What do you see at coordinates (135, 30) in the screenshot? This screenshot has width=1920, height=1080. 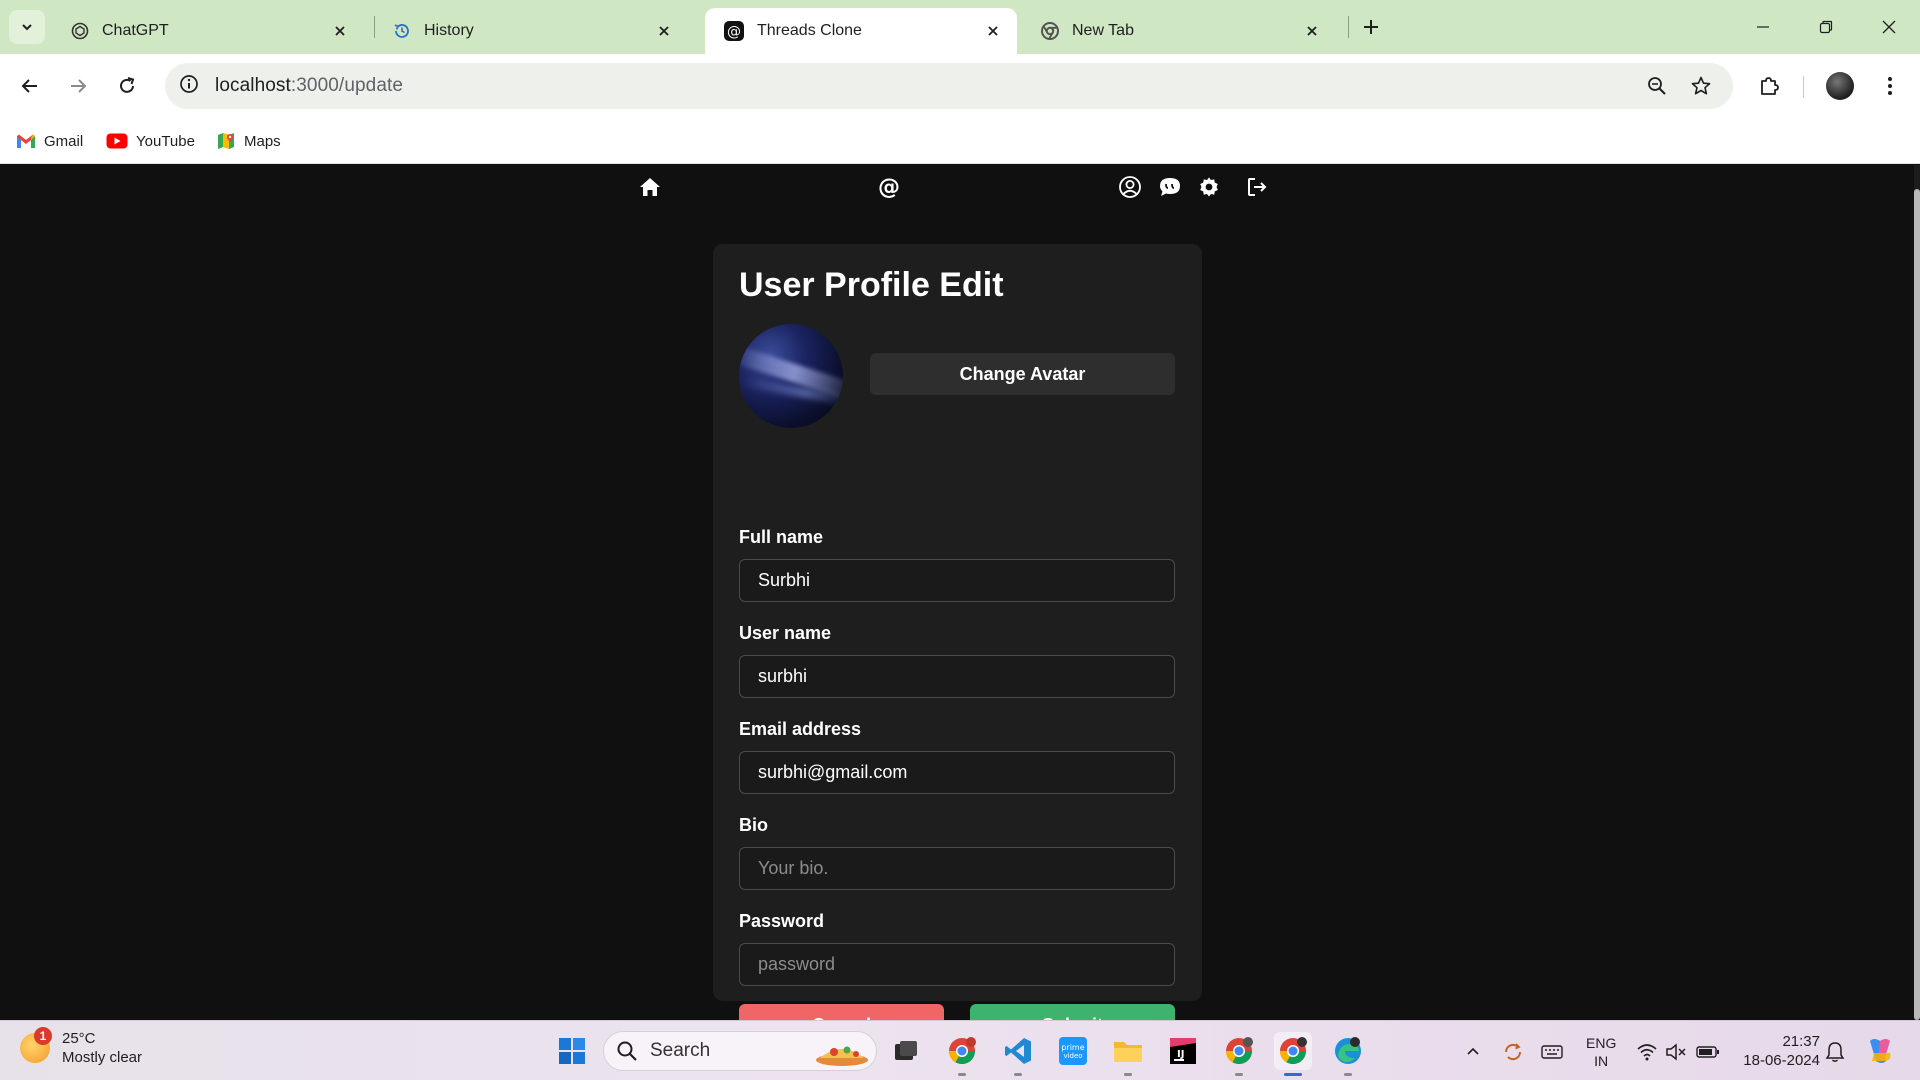 I see `tab-title: ChatGPT` at bounding box center [135, 30].